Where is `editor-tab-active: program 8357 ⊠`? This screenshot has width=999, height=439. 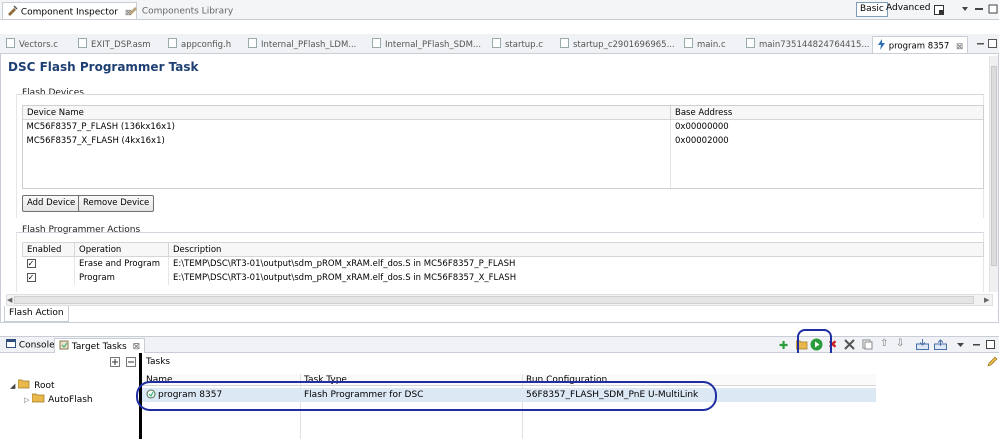 editor-tab-active: program 8357 ⊠ is located at coordinates (920, 44).